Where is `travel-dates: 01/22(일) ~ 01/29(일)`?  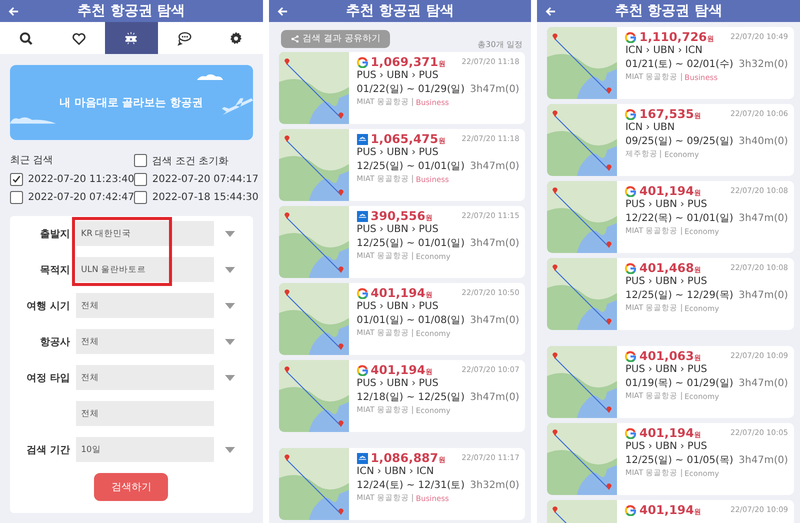
travel-dates: 01/22(일) ~ 01/29(일) is located at coordinates (410, 89).